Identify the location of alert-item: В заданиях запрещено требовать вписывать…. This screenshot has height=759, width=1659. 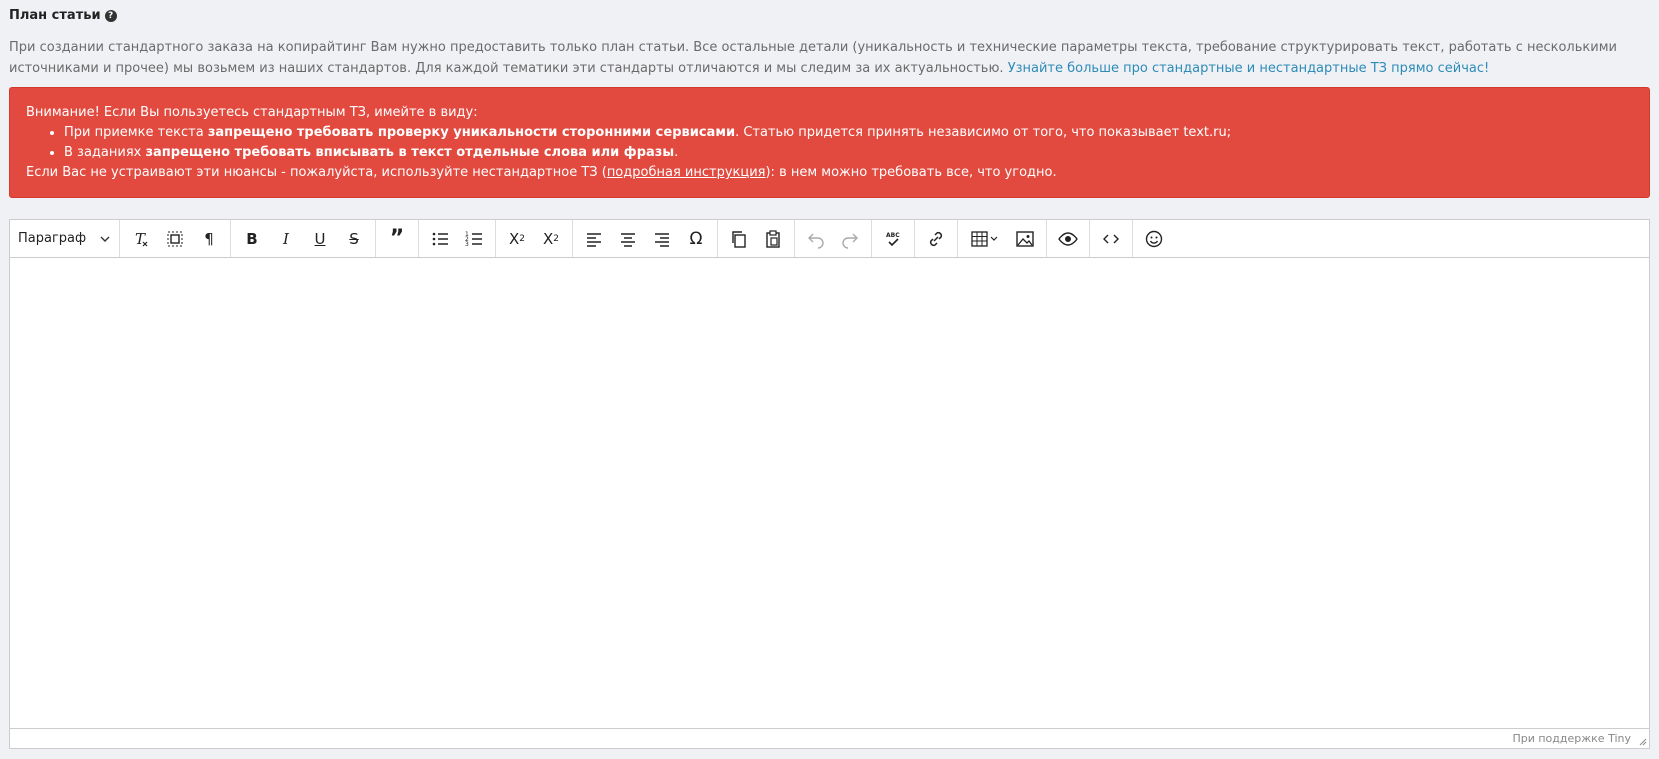
(848, 153).